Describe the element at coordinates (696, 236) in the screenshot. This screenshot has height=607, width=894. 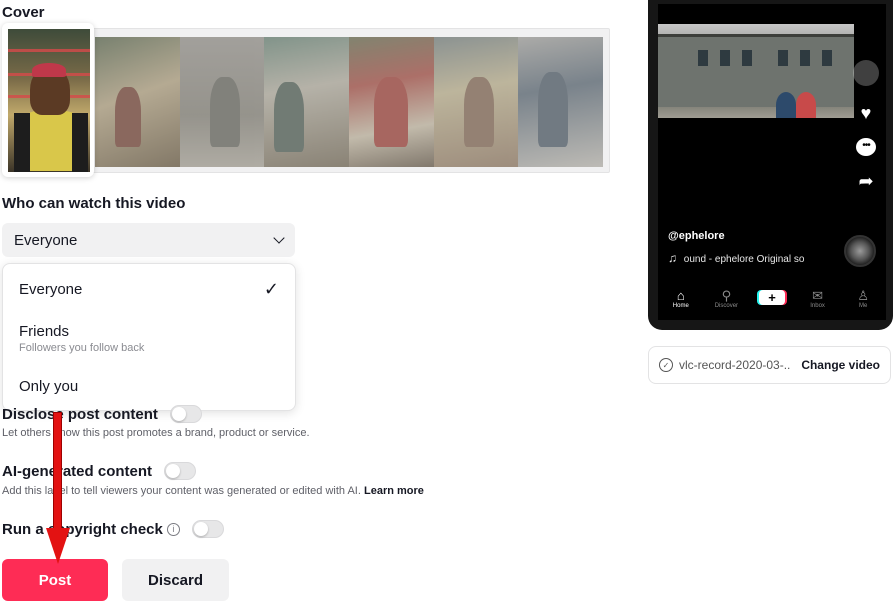
I see `preview-username: @ephelore` at that location.